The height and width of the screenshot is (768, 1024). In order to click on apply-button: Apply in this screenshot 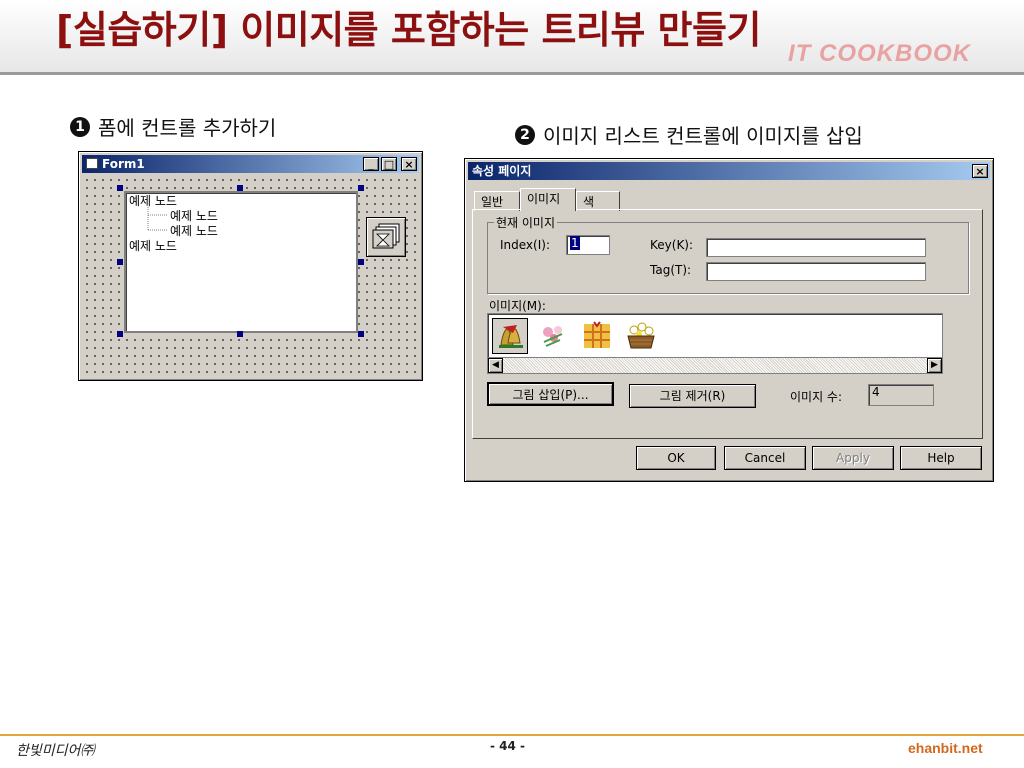, I will do `click(853, 458)`.